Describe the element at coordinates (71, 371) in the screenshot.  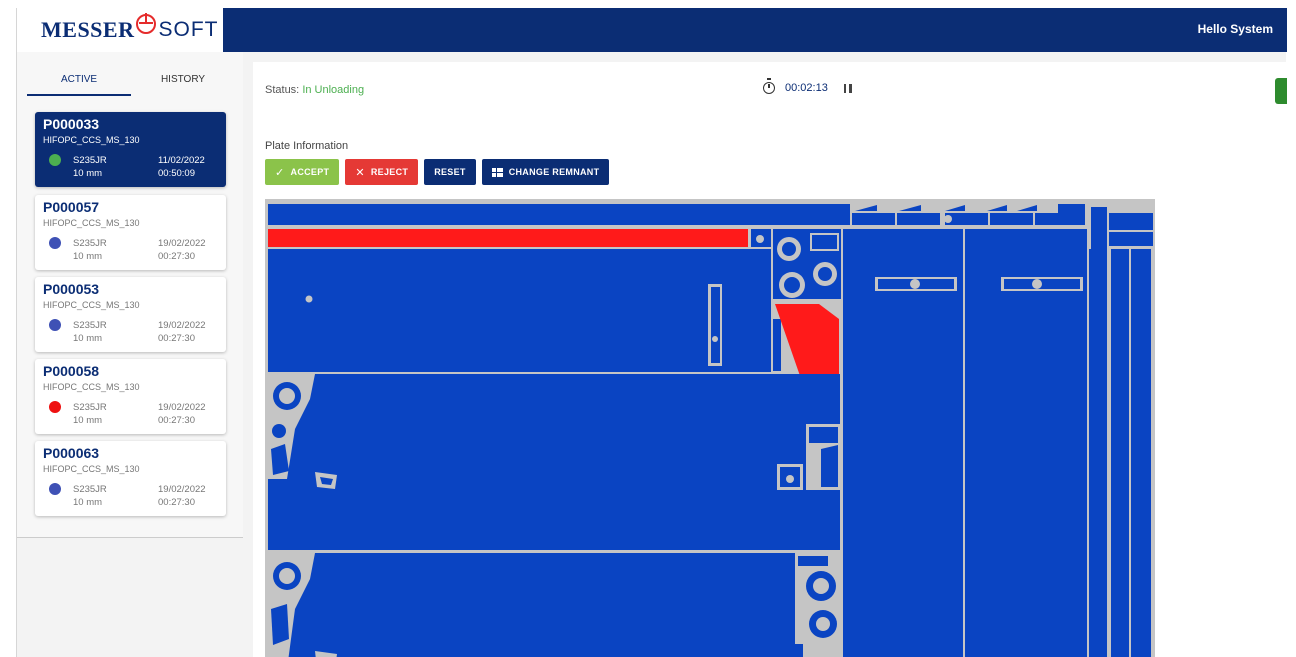
I see `job-id: P000058` at that location.